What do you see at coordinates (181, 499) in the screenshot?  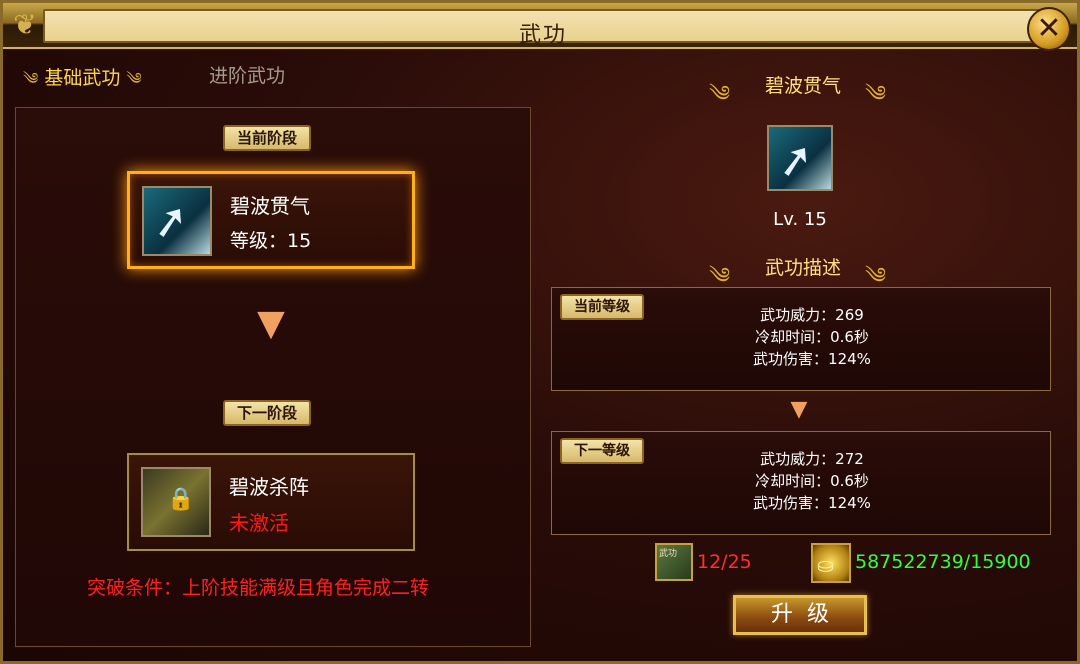 I see `lock-icon: 🔒` at bounding box center [181, 499].